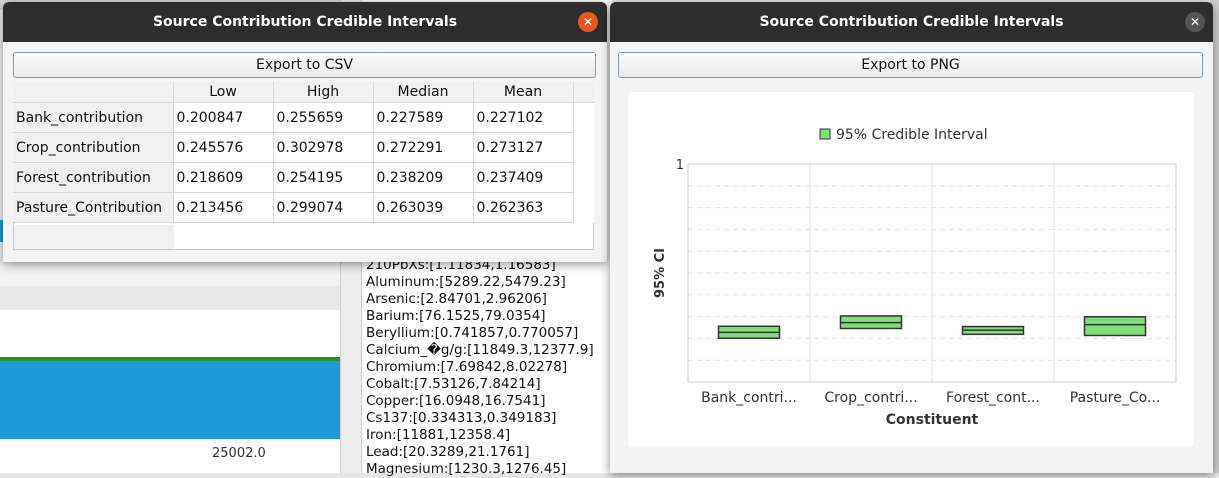  Describe the element at coordinates (480, 299) in the screenshot. I see `list-item: Arsenic:[2.84701,2.96206]` at that location.